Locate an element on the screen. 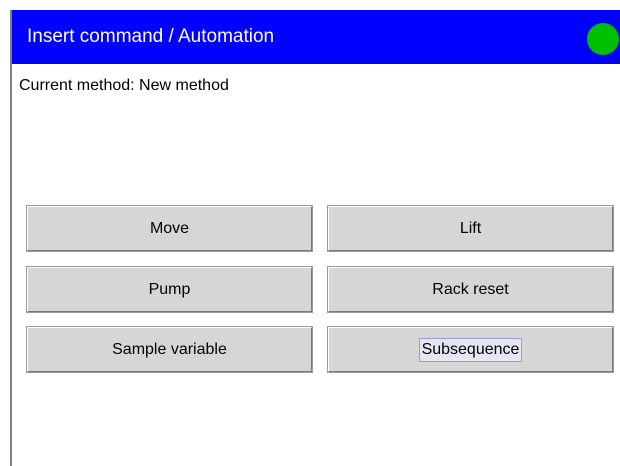 The width and height of the screenshot is (620, 466). move-button: Move is located at coordinates (169, 228).